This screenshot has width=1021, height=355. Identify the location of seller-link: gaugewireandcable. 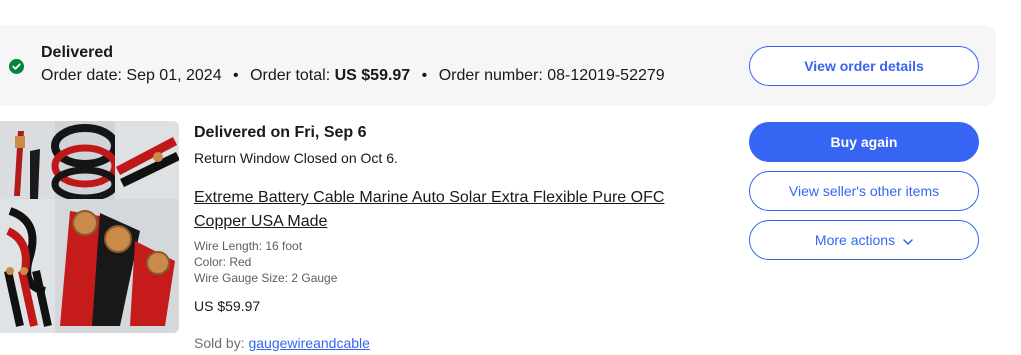
(308, 343).